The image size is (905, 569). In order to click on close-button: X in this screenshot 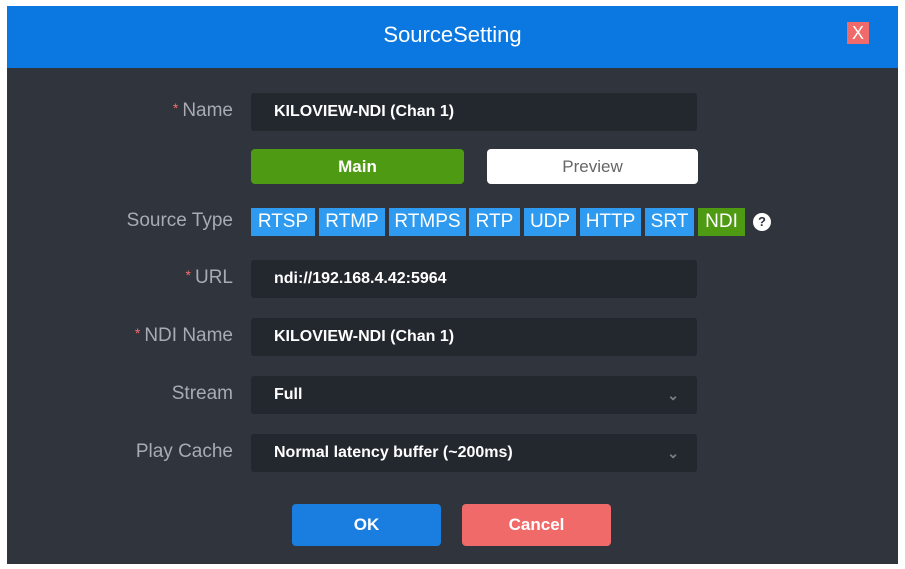, I will do `click(858, 33)`.